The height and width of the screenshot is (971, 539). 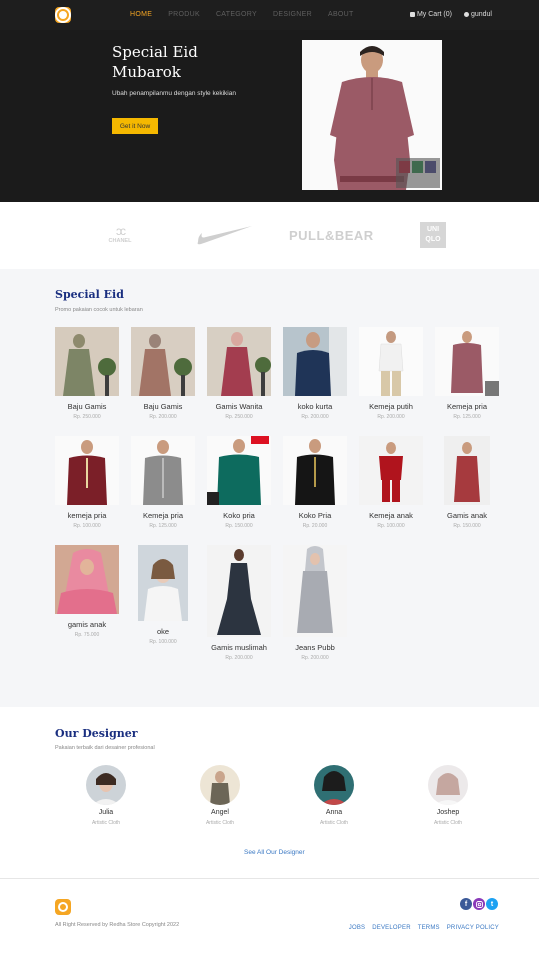 I want to click on section-title: Our Designer, so click(x=96, y=733).